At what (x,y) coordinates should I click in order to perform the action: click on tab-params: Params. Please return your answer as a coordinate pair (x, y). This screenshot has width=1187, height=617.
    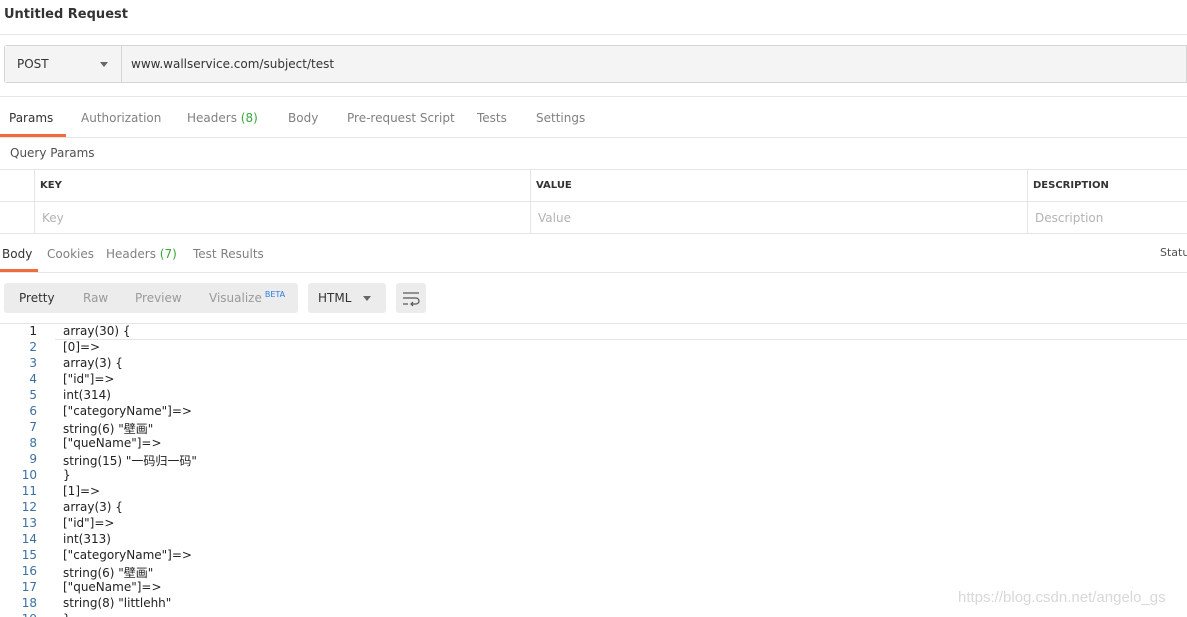
    Looking at the image, I should click on (31, 118).